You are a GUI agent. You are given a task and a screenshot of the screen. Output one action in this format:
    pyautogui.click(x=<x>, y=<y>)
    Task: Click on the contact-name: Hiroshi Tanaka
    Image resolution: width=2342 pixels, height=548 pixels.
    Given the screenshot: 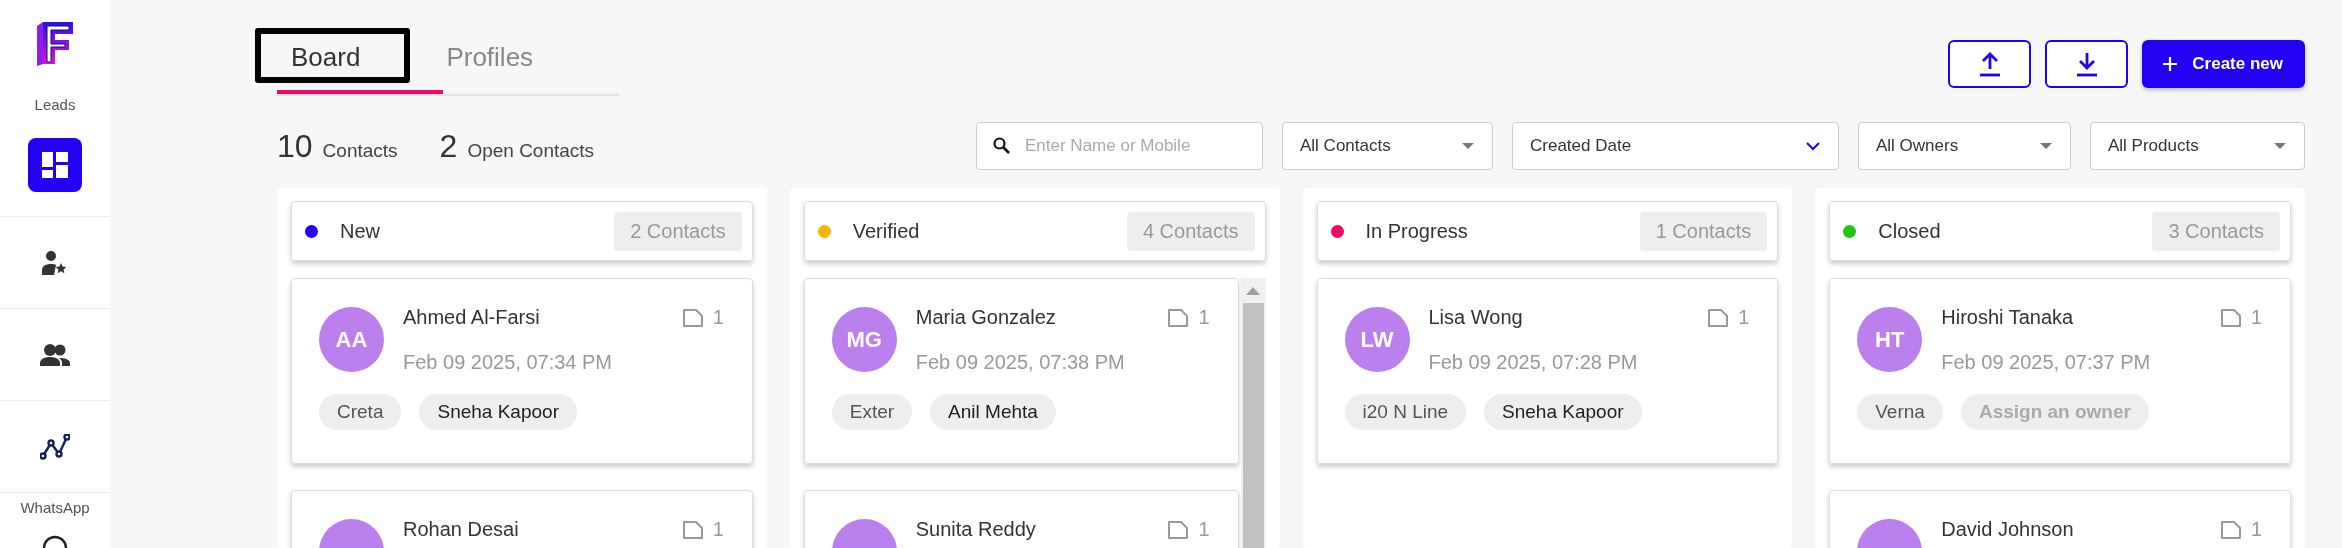 What is the action you would take?
    pyautogui.click(x=2008, y=317)
    